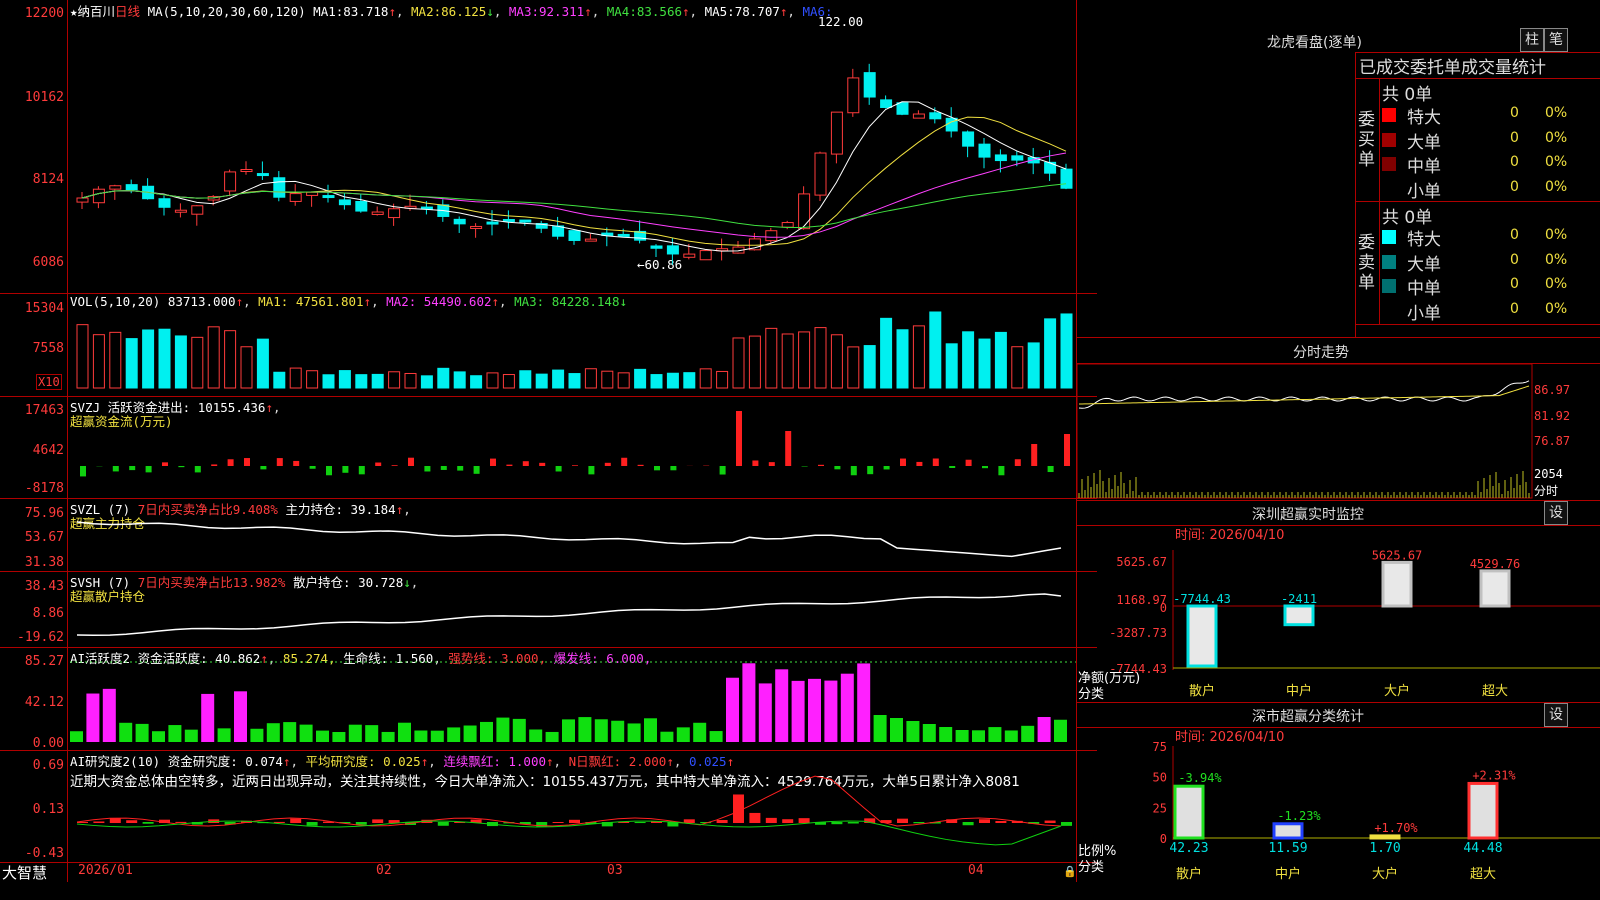  What do you see at coordinates (1299, 615) in the screenshot?
I see `monitor-bar` at bounding box center [1299, 615].